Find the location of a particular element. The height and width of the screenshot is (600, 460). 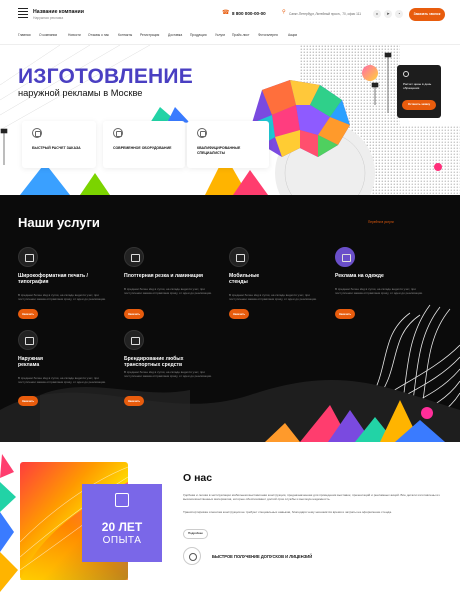

nav-item: О компании is located at coordinates (48, 35).